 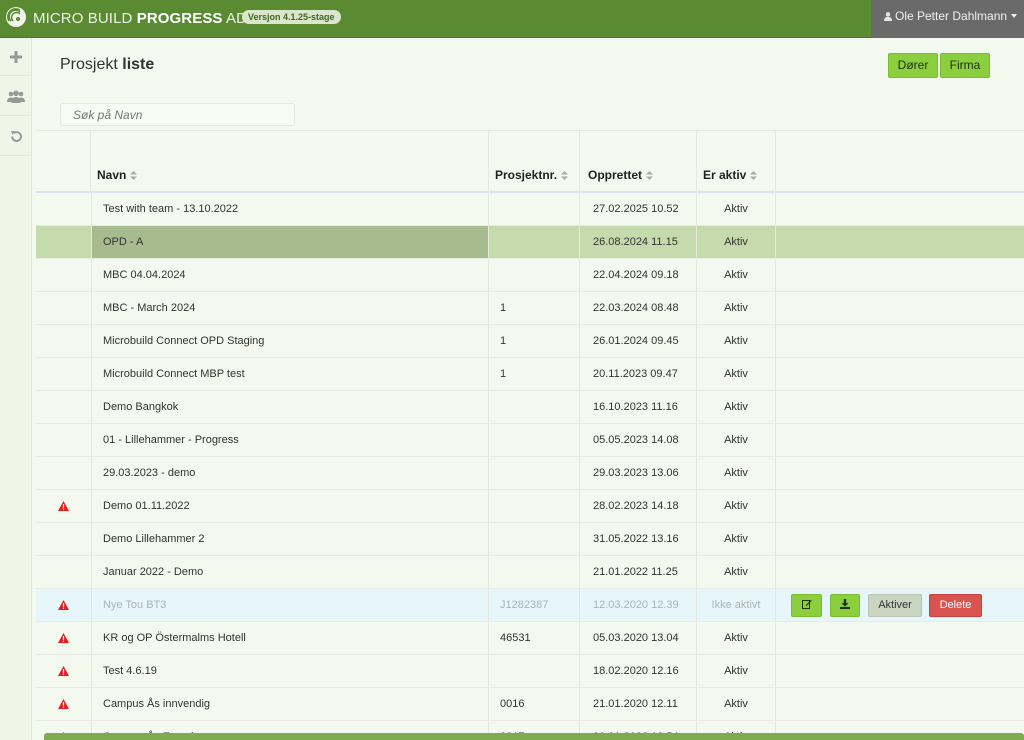 What do you see at coordinates (951, 16) in the screenshot?
I see `user-name: Ole Petter Dahlmann` at bounding box center [951, 16].